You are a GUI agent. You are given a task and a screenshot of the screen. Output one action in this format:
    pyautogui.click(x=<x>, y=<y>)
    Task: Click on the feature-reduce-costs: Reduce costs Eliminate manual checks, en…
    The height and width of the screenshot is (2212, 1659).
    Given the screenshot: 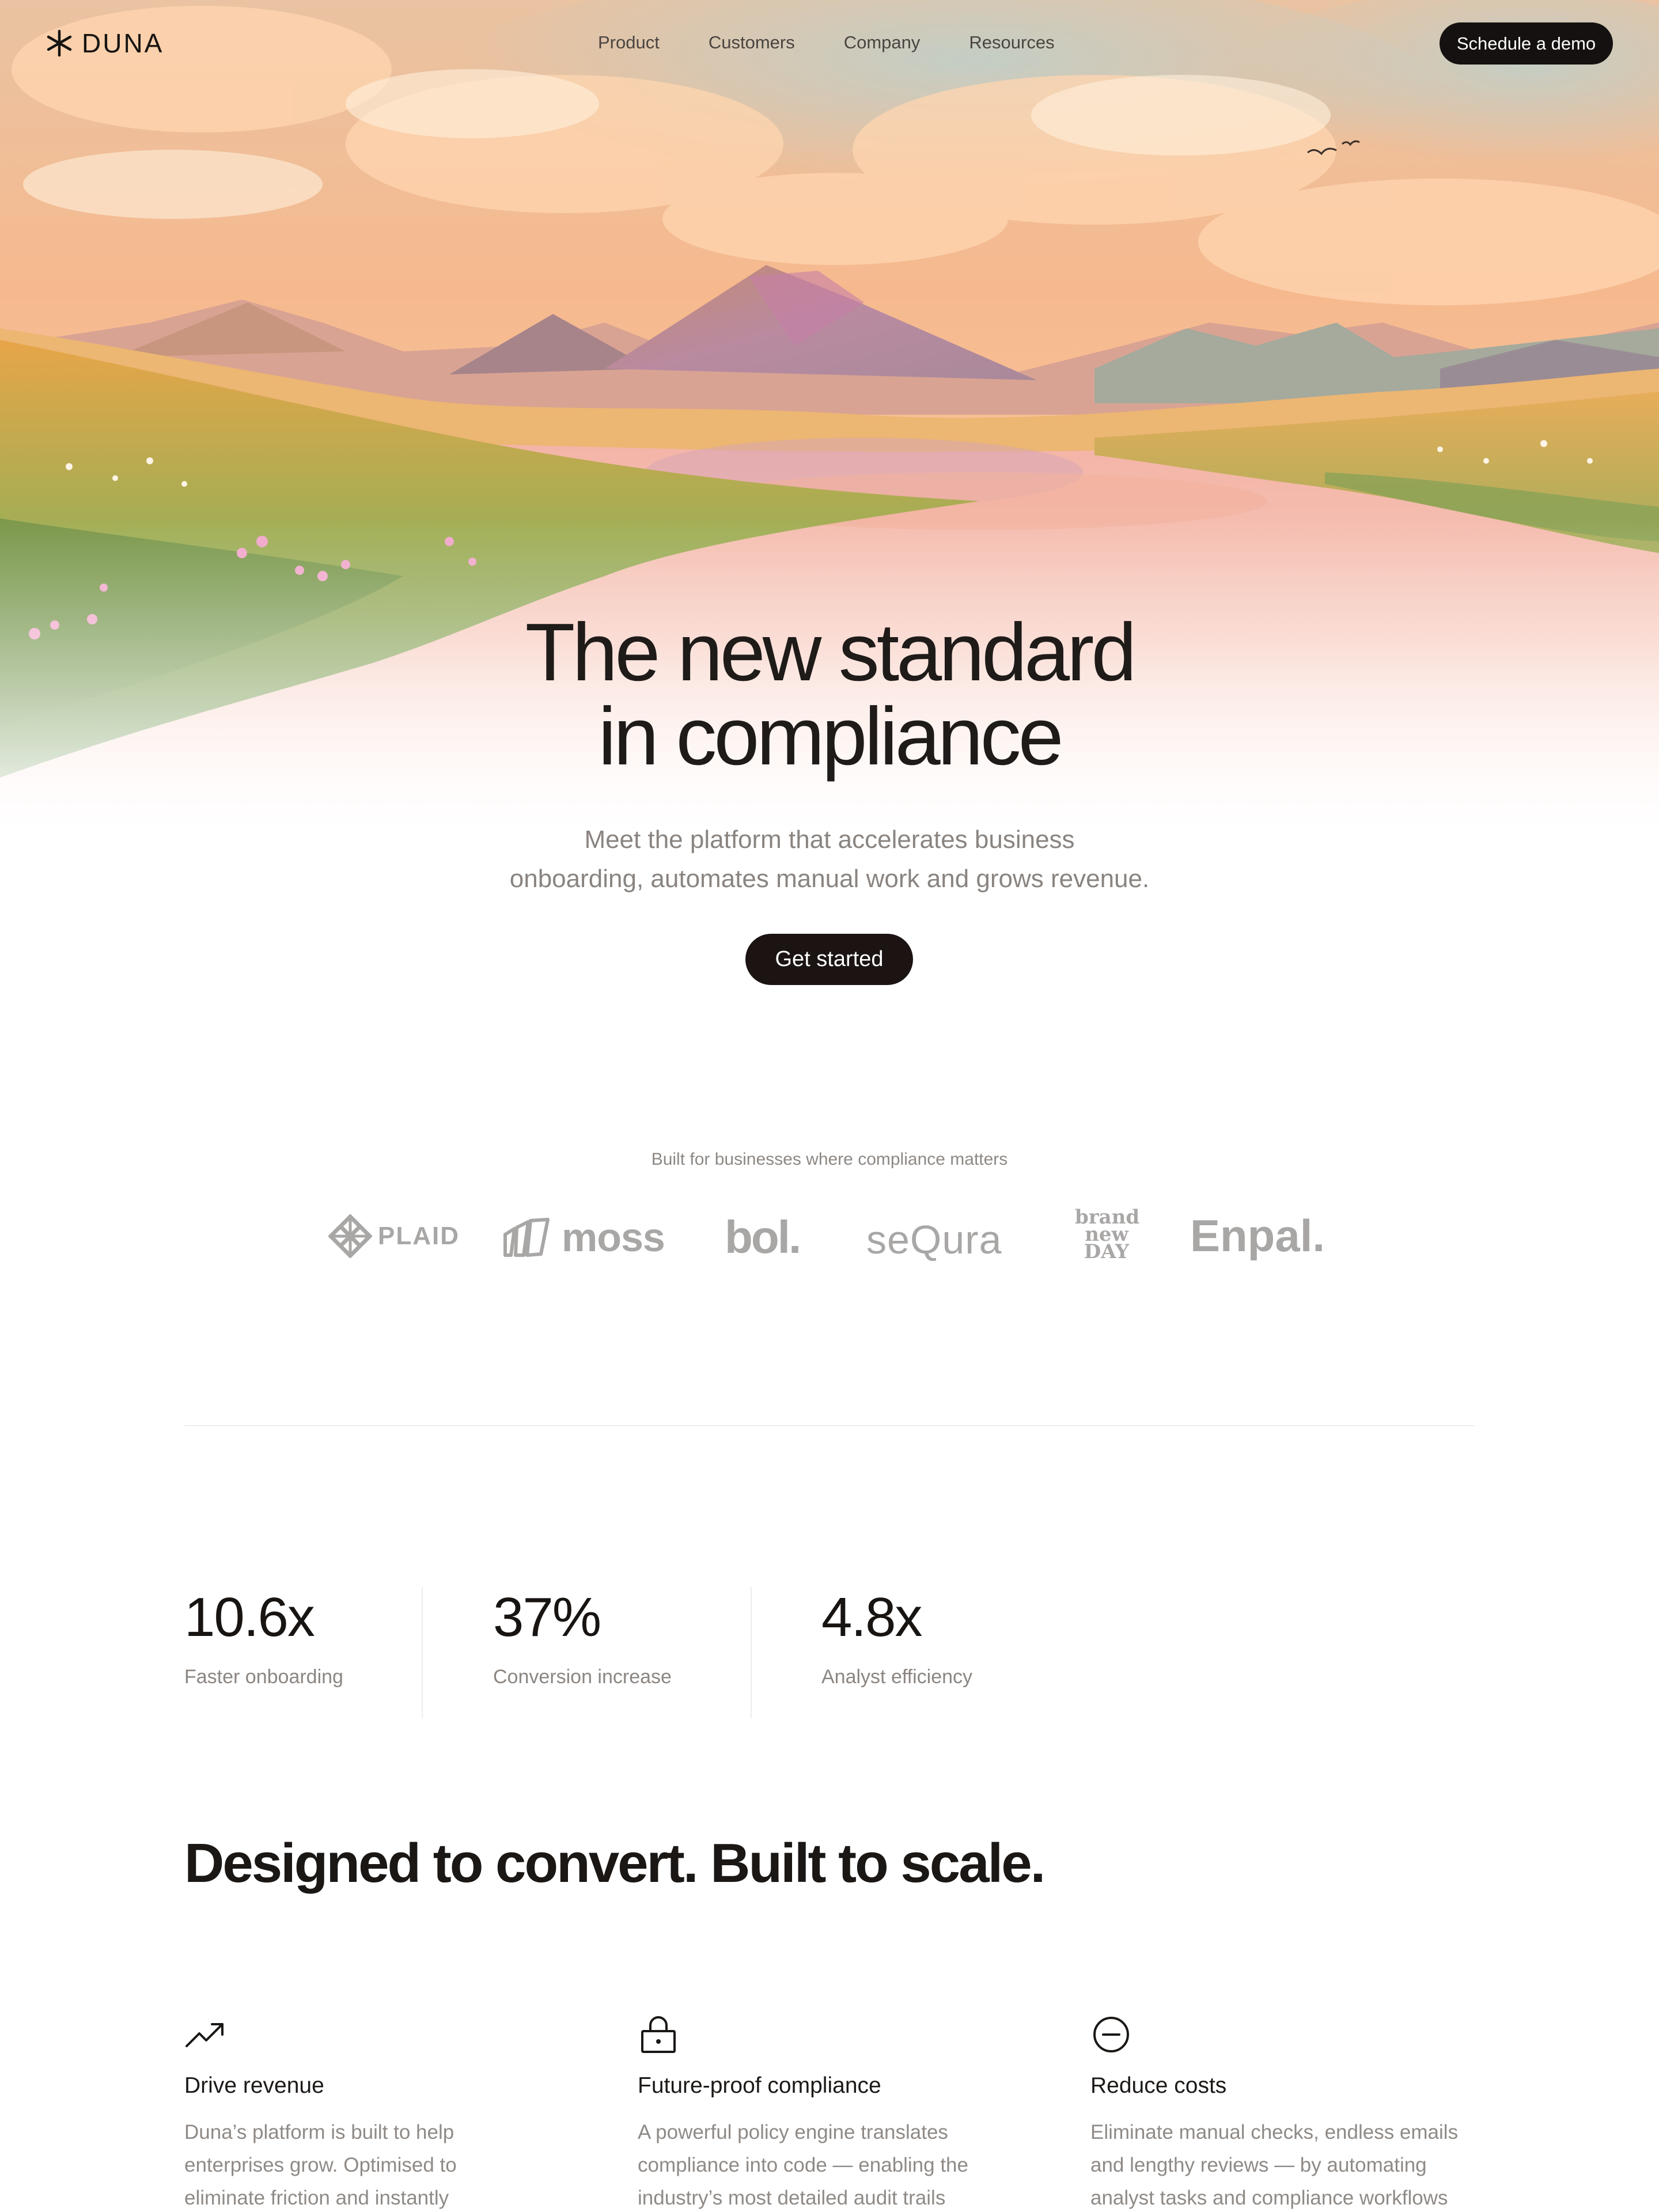 What is the action you would take?
    pyautogui.click(x=1274, y=2113)
    